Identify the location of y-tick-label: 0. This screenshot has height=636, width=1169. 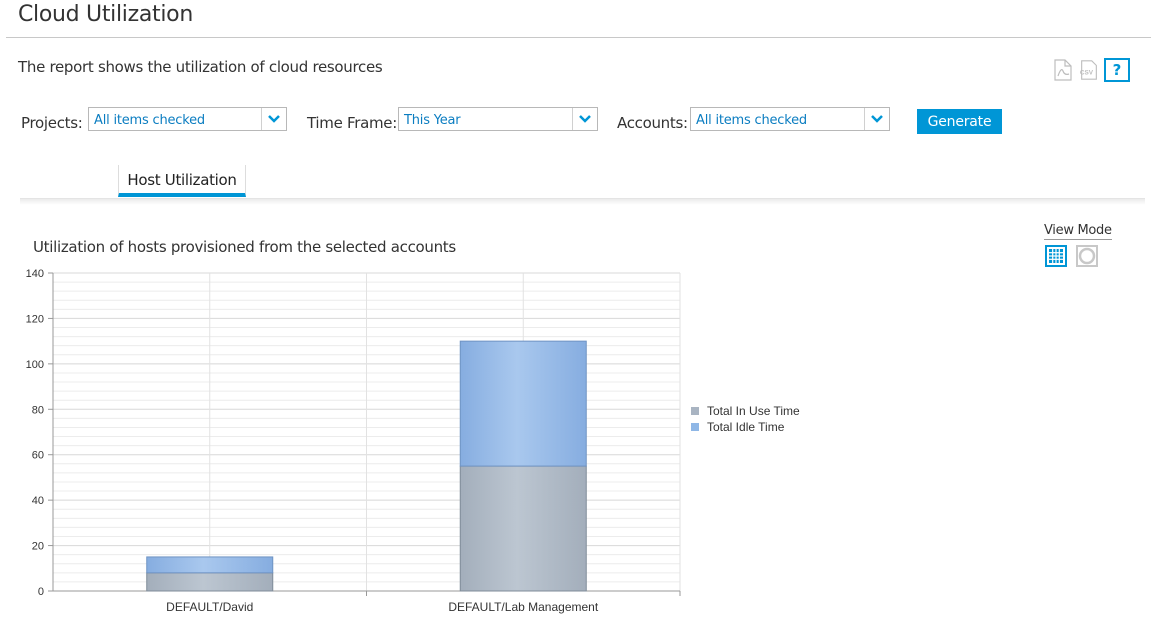
(41, 592).